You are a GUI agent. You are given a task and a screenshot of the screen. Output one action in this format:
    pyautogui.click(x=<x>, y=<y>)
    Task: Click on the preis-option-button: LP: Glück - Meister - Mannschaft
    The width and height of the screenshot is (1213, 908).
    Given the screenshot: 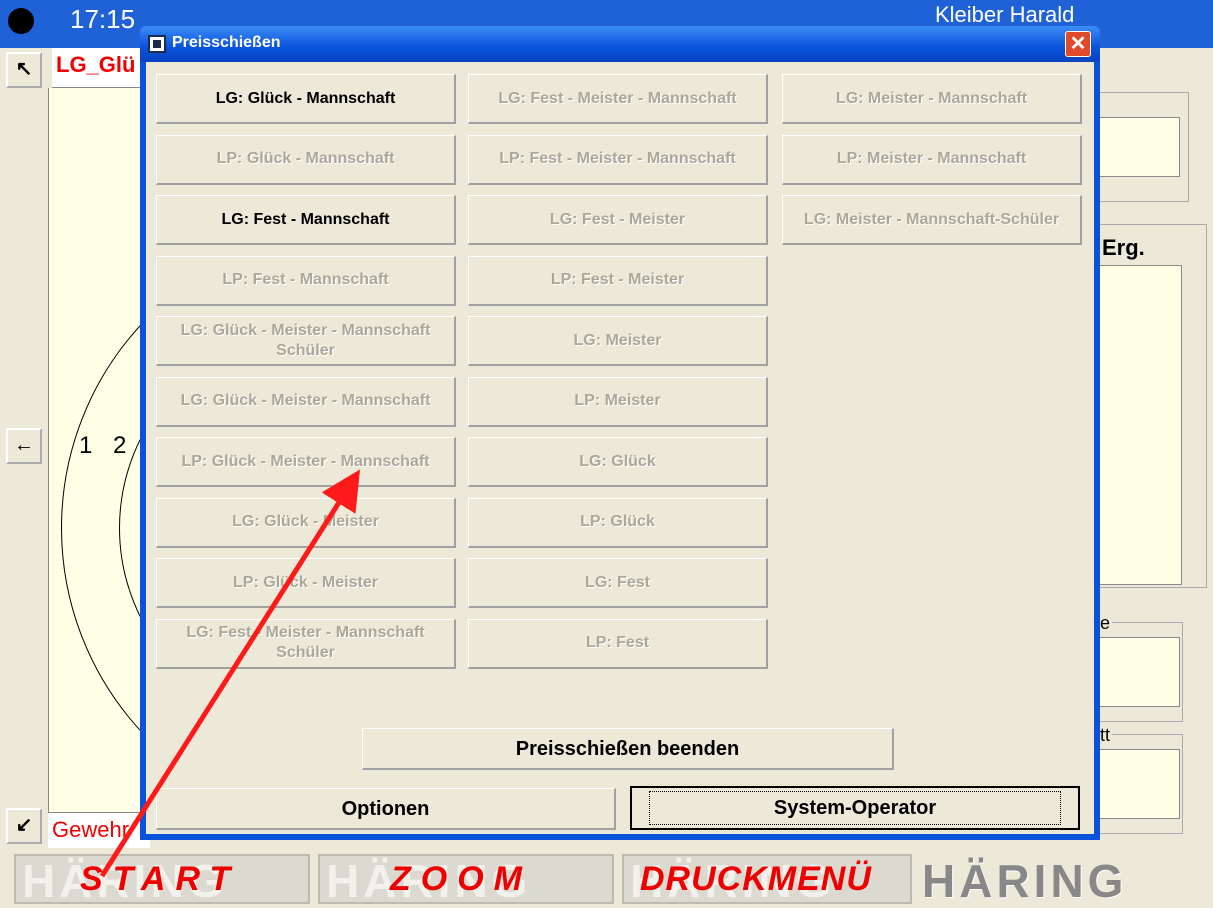 What is the action you would take?
    pyautogui.click(x=306, y=462)
    